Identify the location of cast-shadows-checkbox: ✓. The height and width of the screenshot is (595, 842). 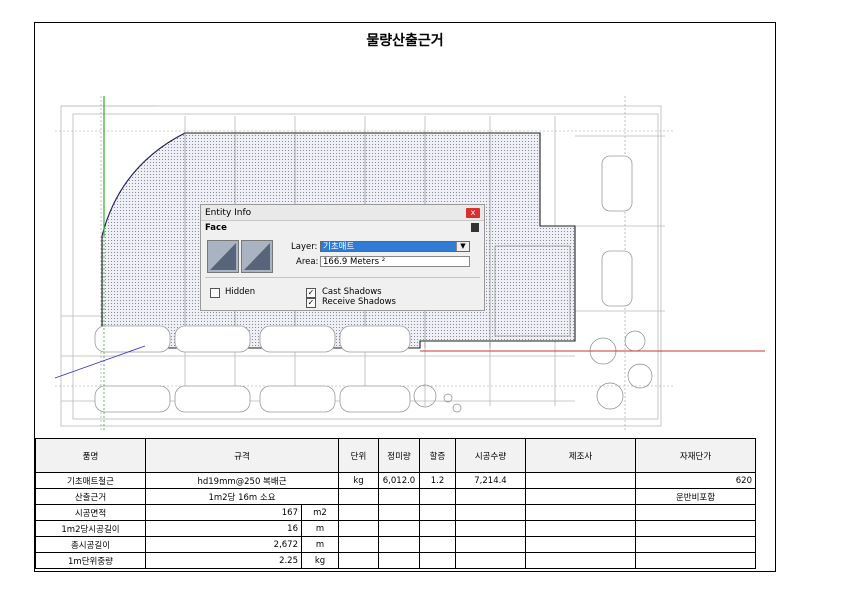
(311, 293).